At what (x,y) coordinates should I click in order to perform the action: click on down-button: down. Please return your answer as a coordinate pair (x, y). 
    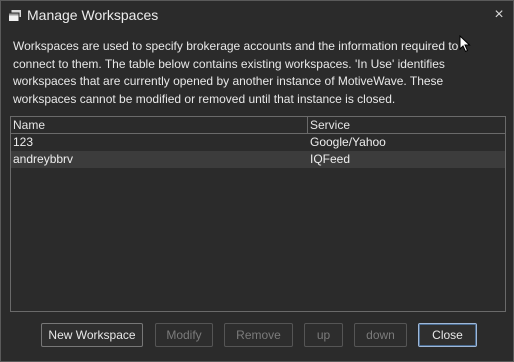
    Looking at the image, I should click on (380, 335).